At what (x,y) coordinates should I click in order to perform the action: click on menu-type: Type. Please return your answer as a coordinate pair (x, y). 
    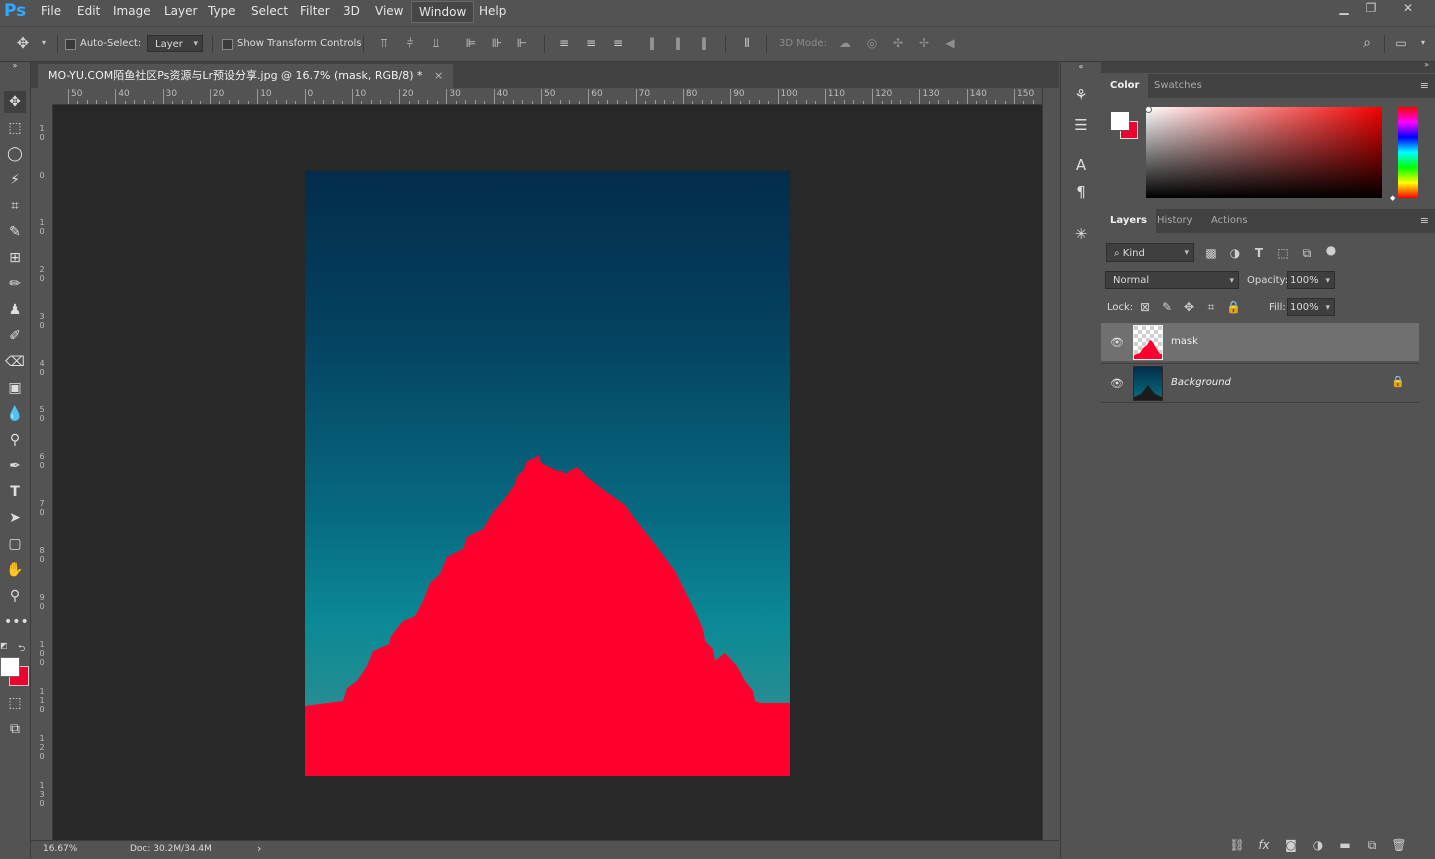
    Looking at the image, I should click on (222, 11).